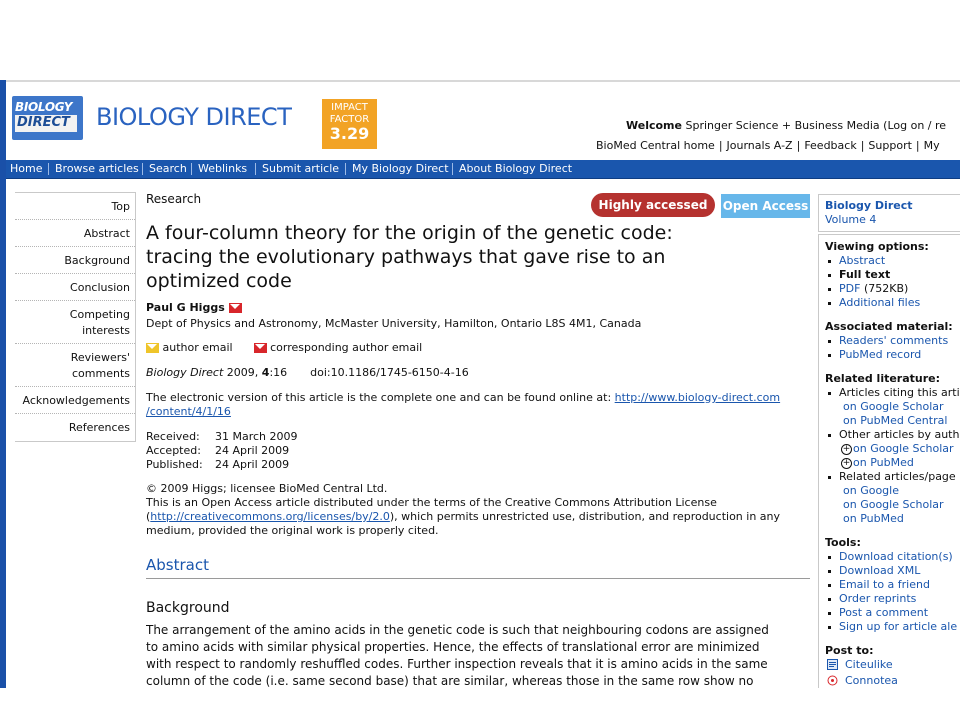  I want to click on post-comment-link: Post a comment, so click(883, 612).